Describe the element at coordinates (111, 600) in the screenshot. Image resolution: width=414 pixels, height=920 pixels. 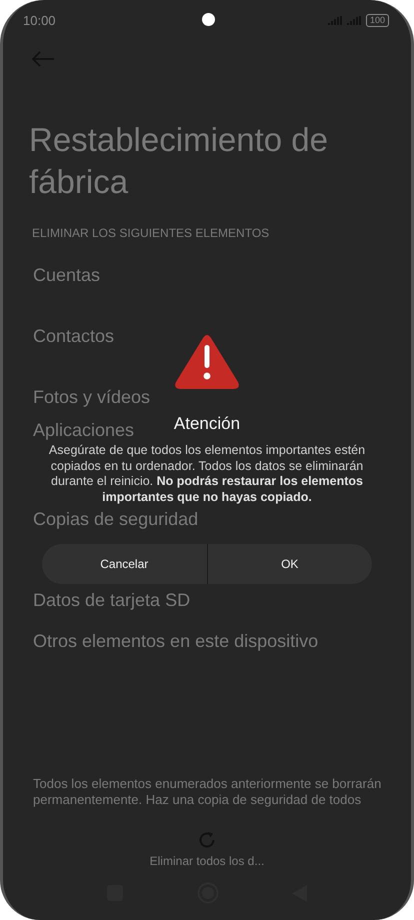
I see `list-item: Datos de tarjeta SD` at that location.